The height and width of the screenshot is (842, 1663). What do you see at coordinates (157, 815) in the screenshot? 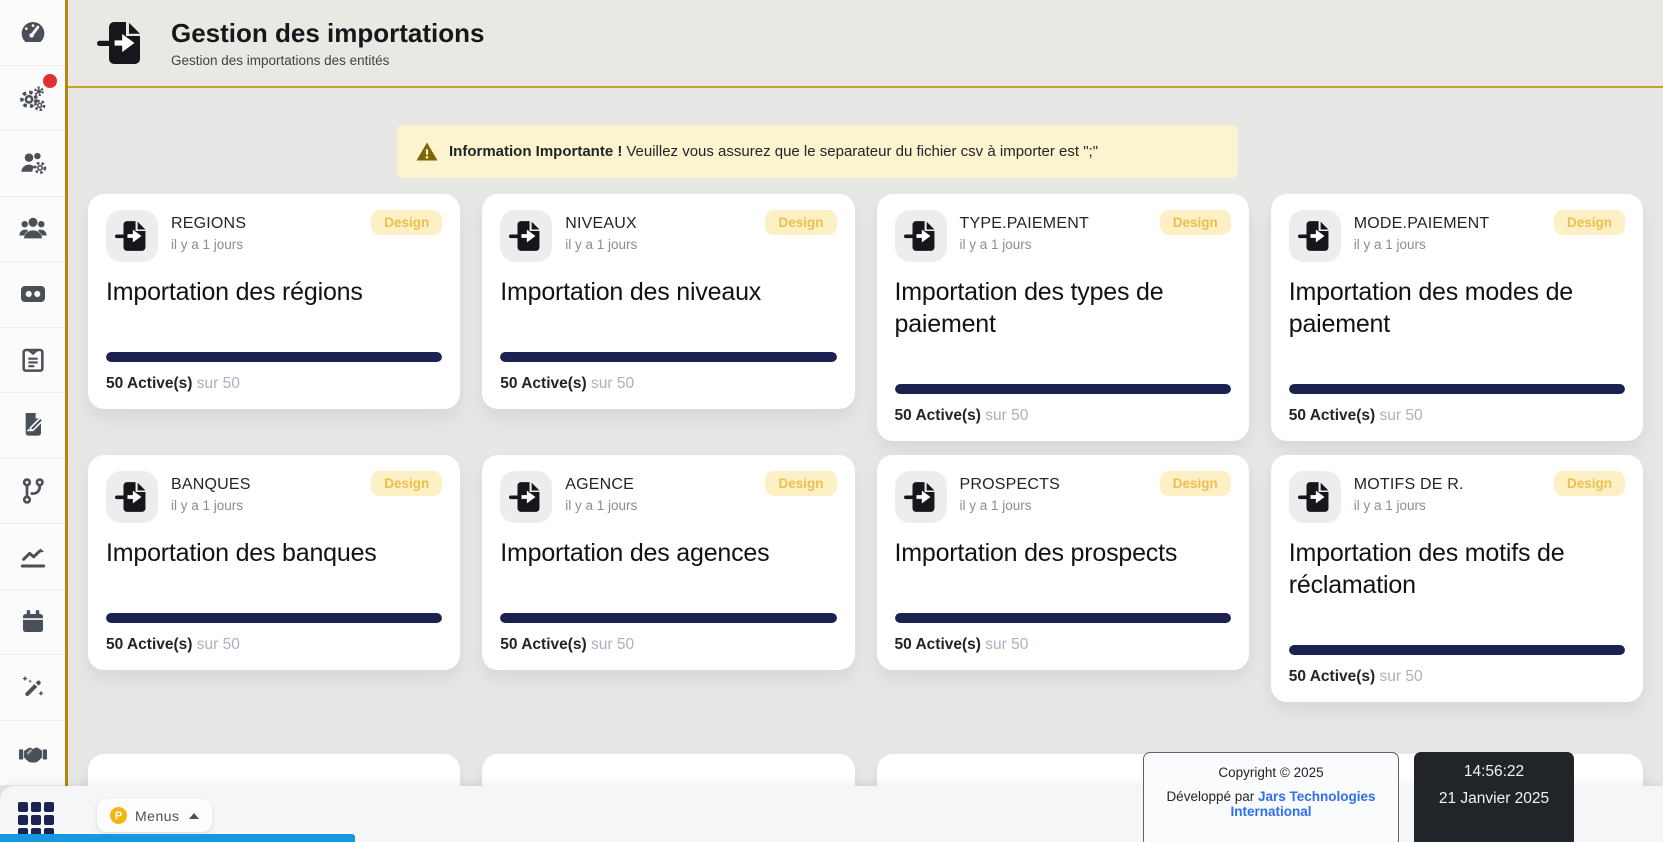
I see `menus-label: Menus` at bounding box center [157, 815].